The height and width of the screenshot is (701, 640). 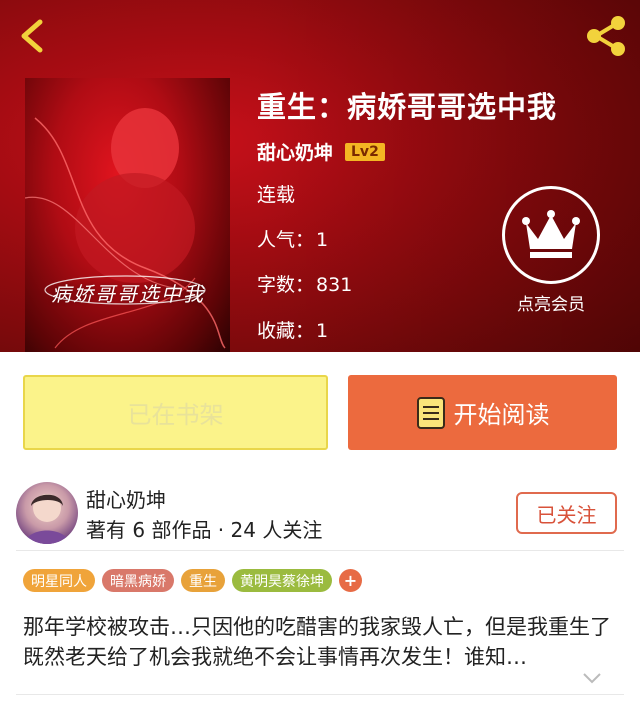 I want to click on bottom-divider, so click(x=320, y=694).